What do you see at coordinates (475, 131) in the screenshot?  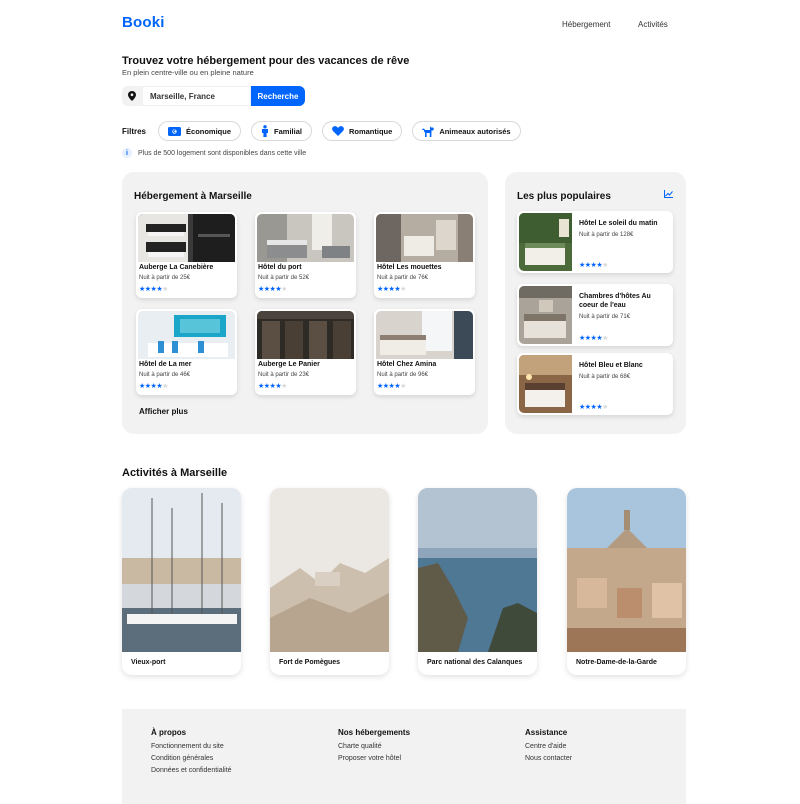 I see `filter-label: Animeaux autorisés` at bounding box center [475, 131].